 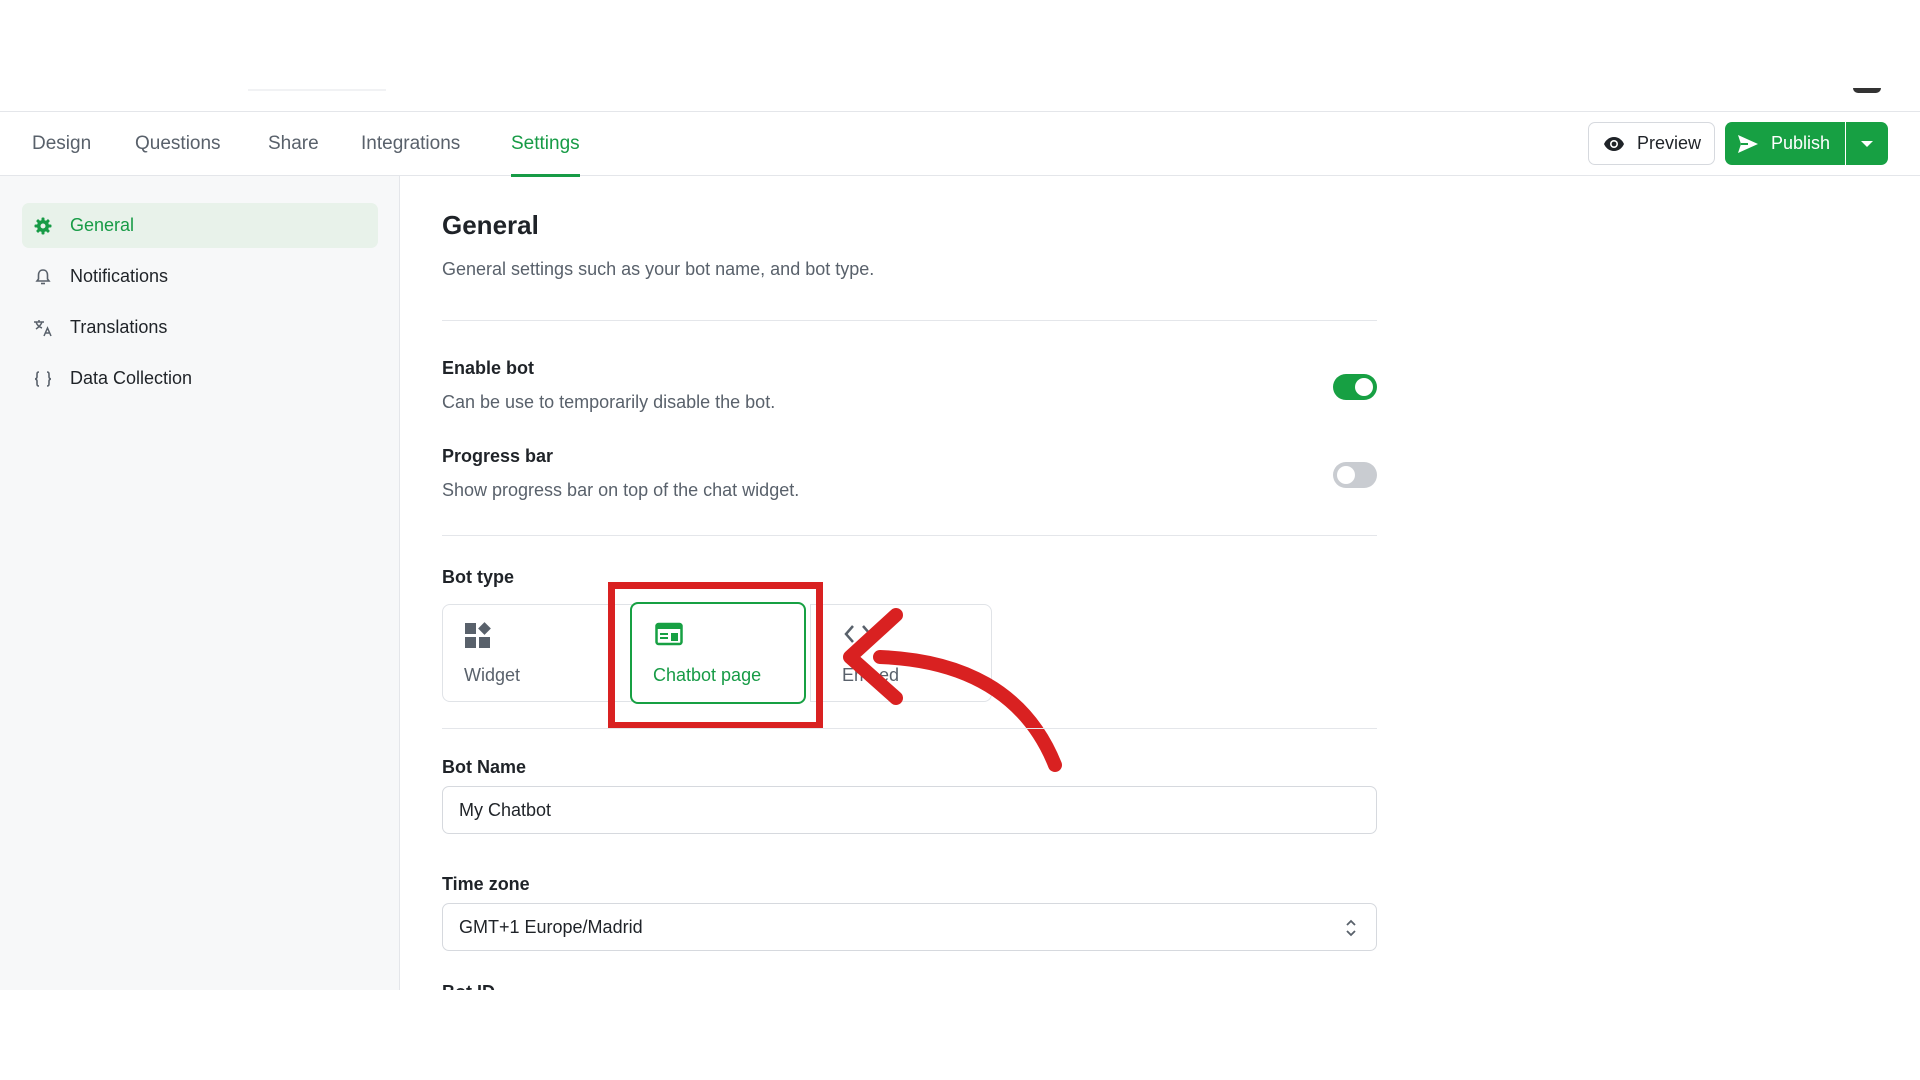 What do you see at coordinates (200, 327) in the screenshot?
I see `sidebar-item-translations: Translations` at bounding box center [200, 327].